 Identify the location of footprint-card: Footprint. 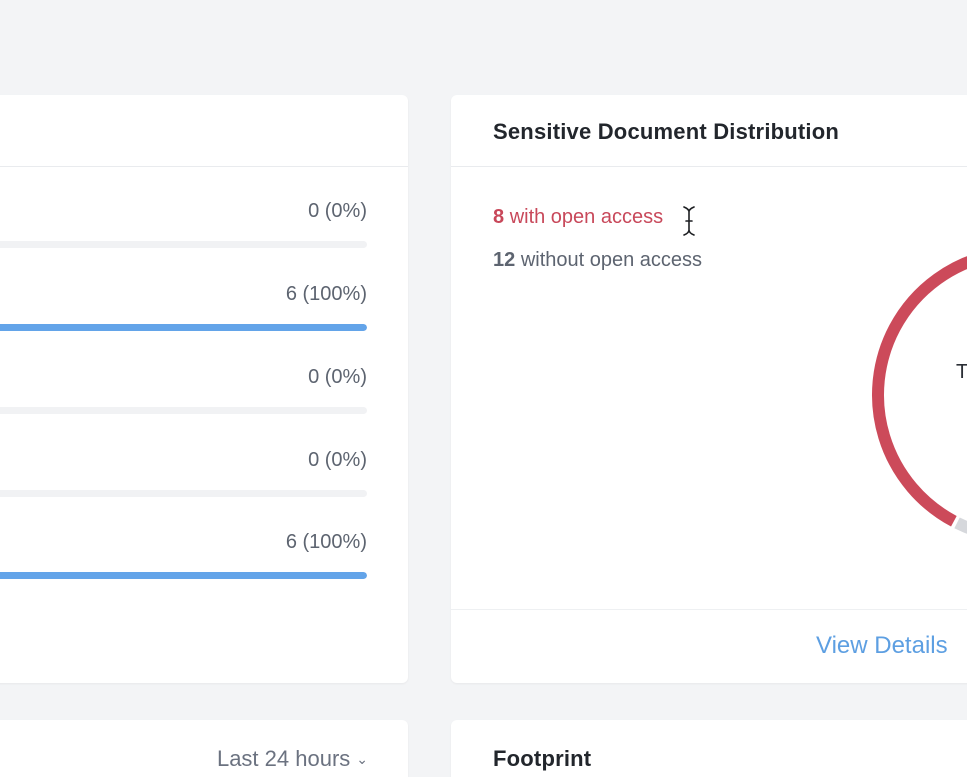
(709, 748).